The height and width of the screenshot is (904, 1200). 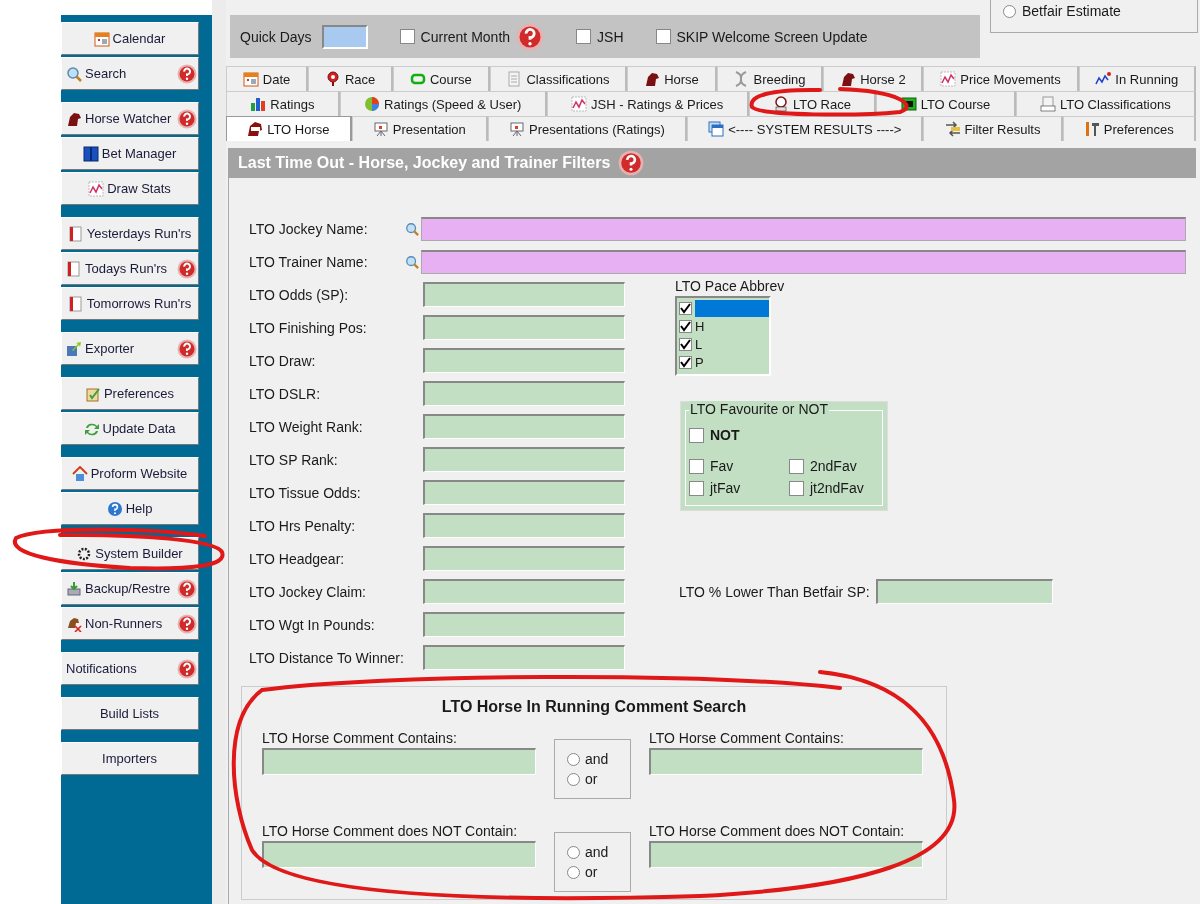 What do you see at coordinates (747, 738) in the screenshot?
I see `field-label: LTO Horse Comment Contains:` at bounding box center [747, 738].